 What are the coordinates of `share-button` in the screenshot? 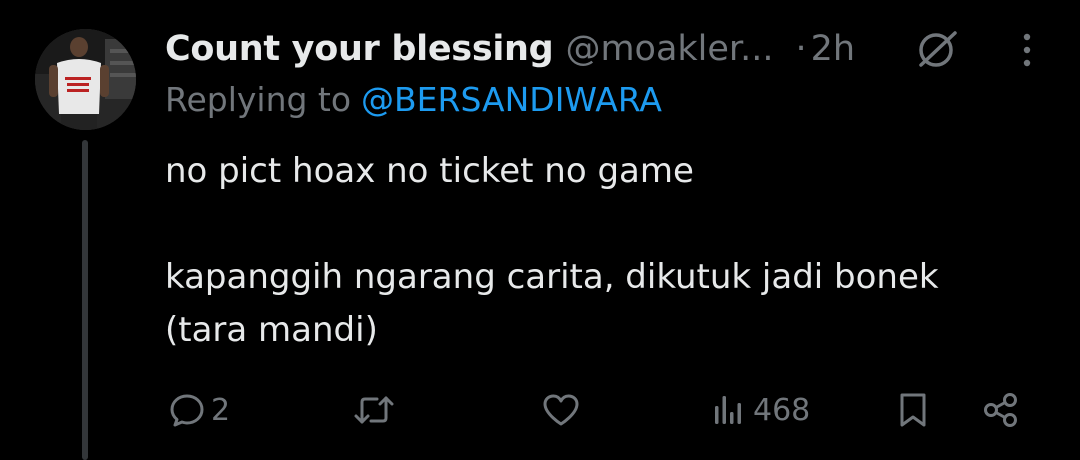 It's located at (1001, 410).